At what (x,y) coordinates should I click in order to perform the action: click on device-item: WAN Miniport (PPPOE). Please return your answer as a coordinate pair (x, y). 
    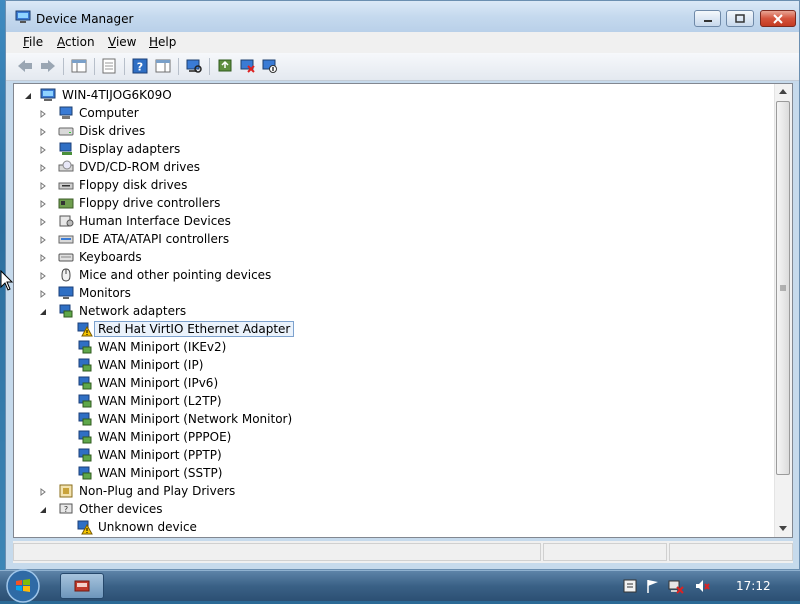
    Looking at the image, I should click on (364, 437).